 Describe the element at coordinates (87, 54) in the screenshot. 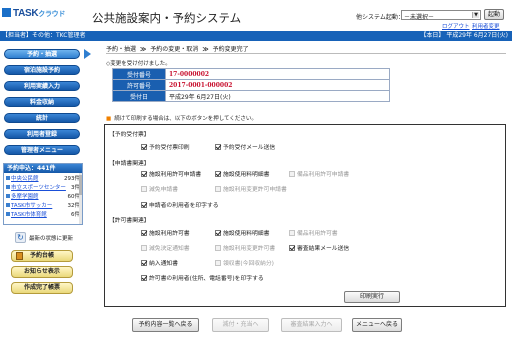

I see `active-arrow-icon` at that location.